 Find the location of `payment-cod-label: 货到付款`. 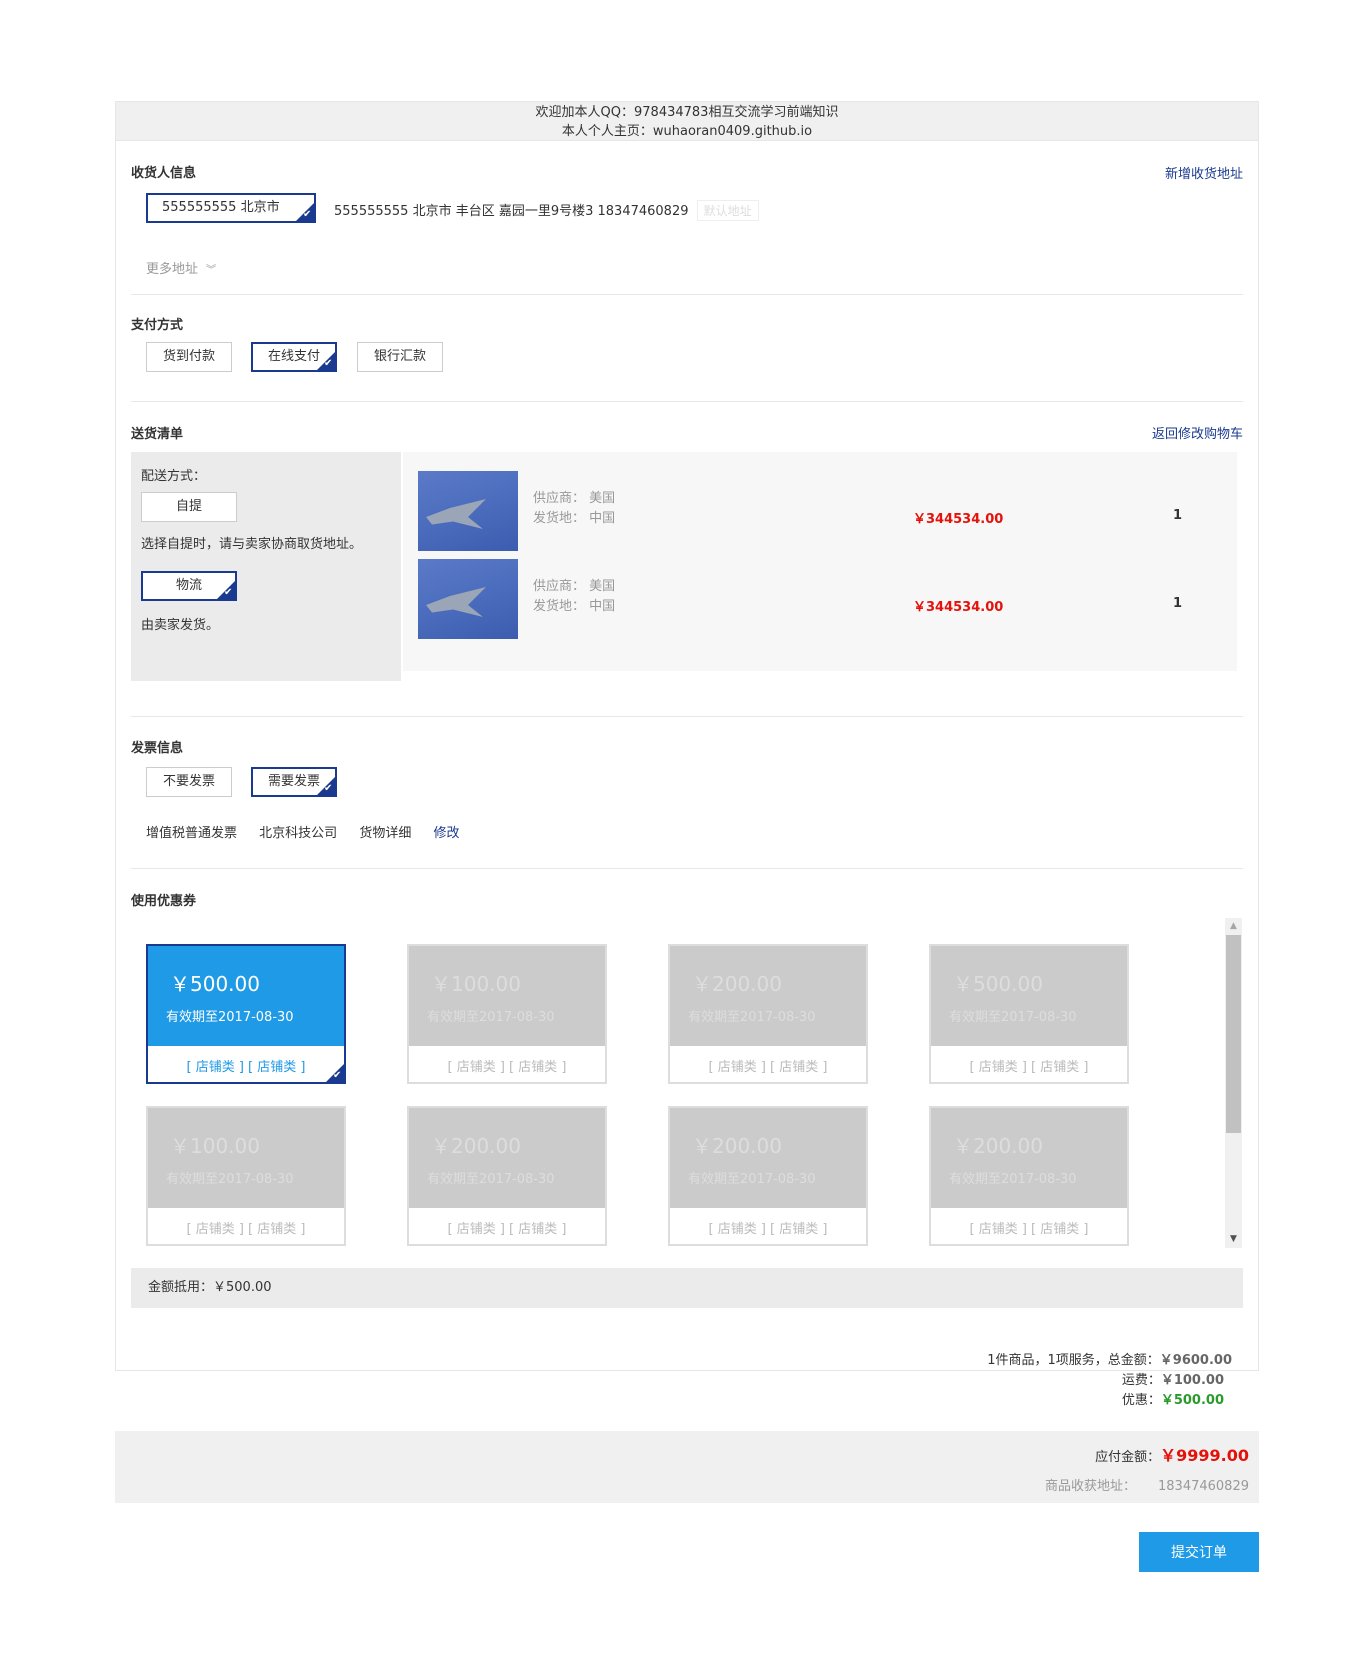

payment-cod-label: 货到付款 is located at coordinates (188, 356).